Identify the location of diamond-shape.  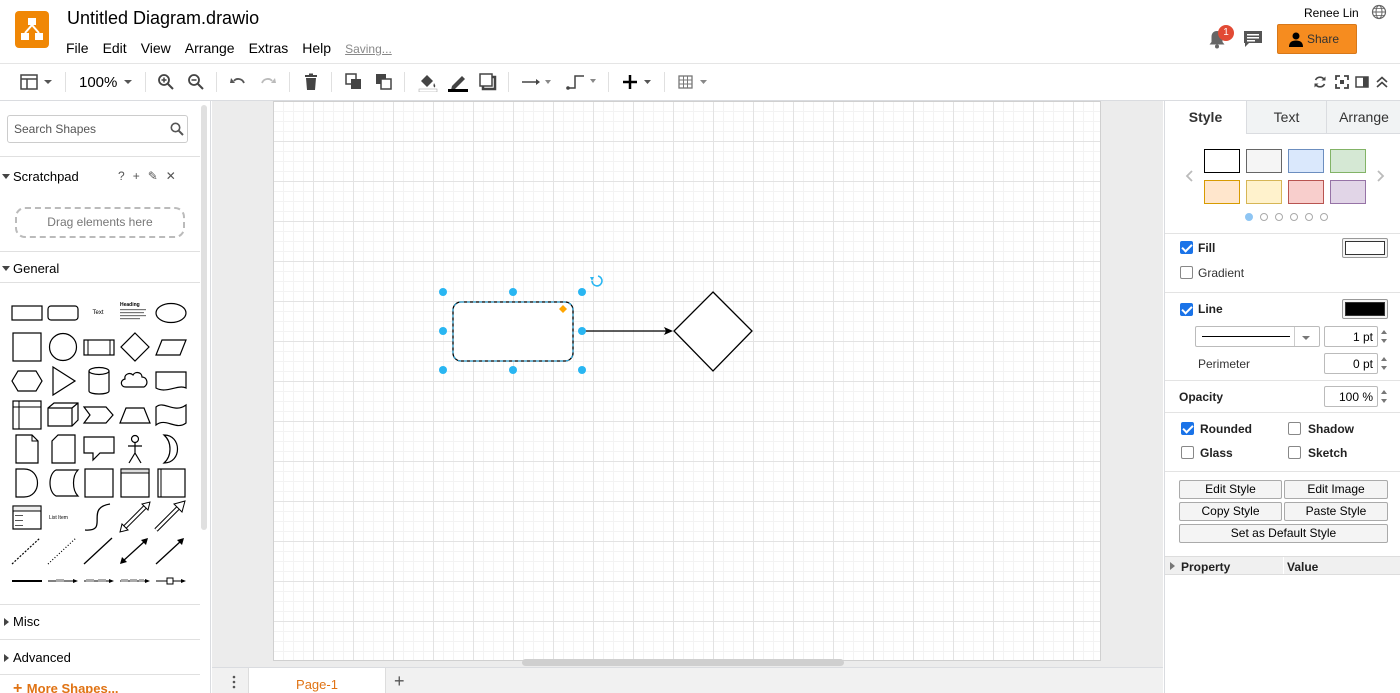
(713, 331).